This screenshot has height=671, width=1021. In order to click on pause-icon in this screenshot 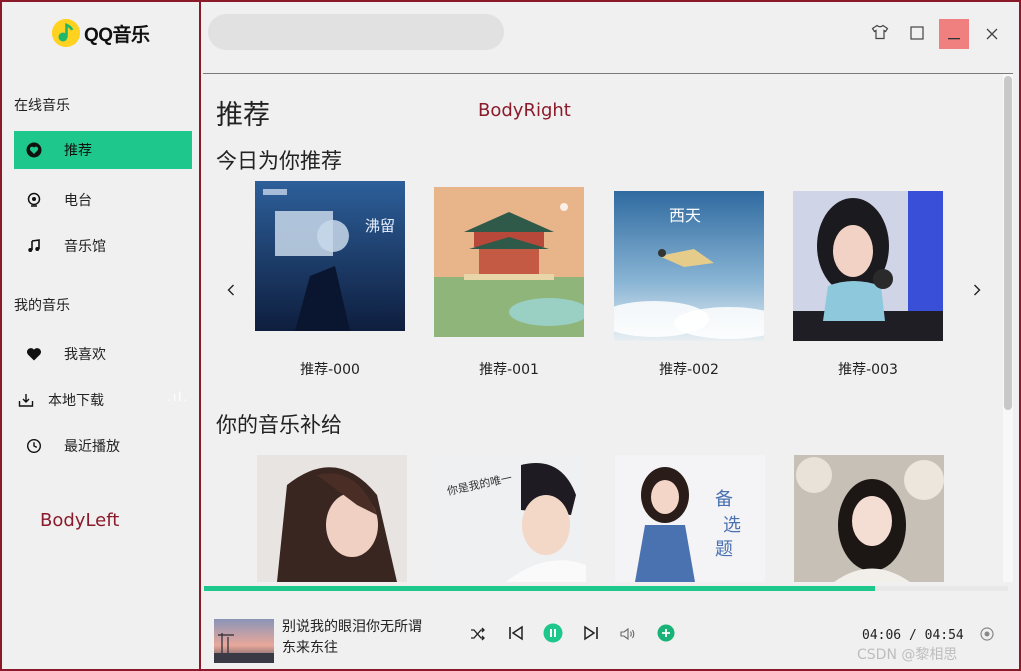, I will do `click(553, 635)`.